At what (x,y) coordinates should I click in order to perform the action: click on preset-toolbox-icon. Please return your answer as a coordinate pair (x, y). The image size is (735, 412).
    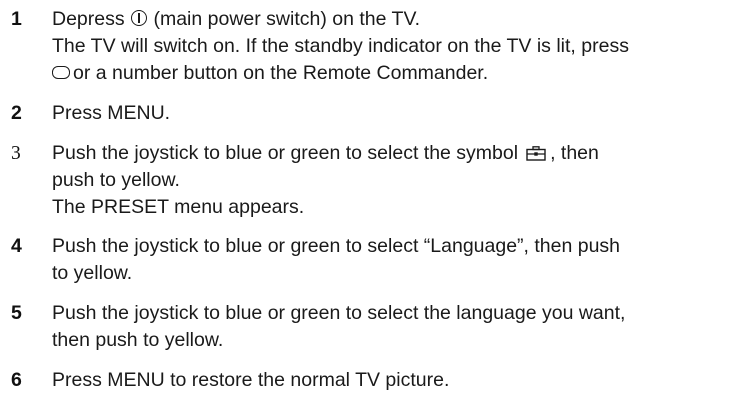
    Looking at the image, I should click on (536, 153).